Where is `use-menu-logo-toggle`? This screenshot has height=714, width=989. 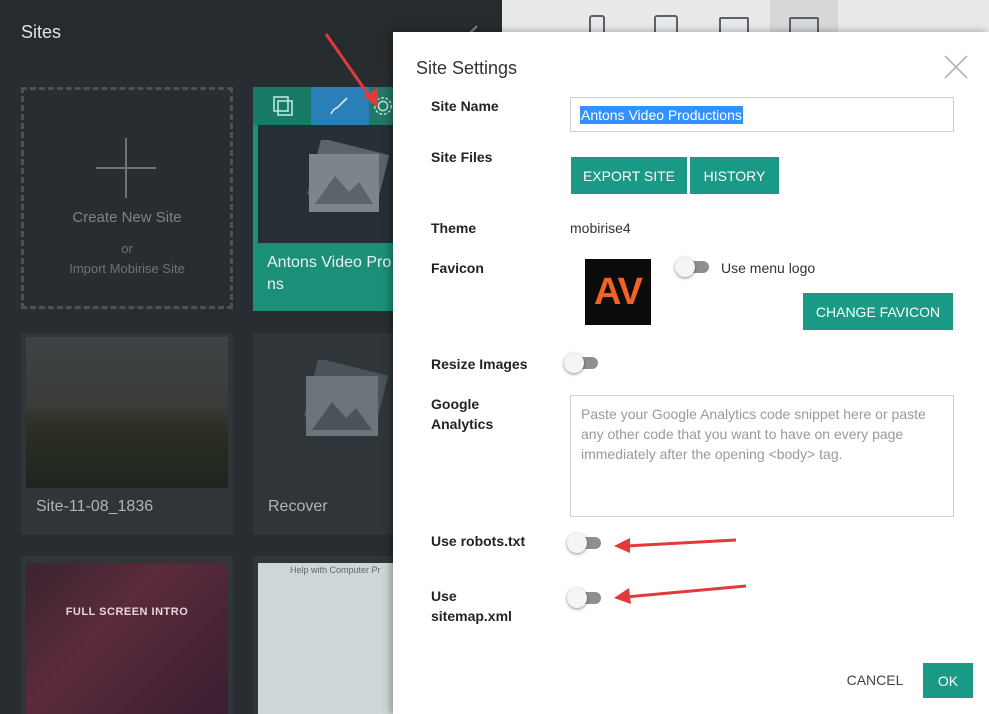
use-menu-logo-toggle is located at coordinates (693, 267).